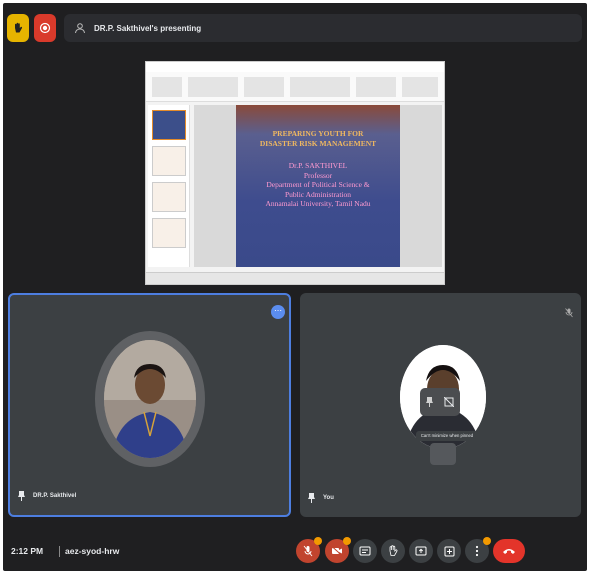  Describe the element at coordinates (55, 496) in the screenshot. I see `participant-name-label: DR.P. Sakthivel` at that location.